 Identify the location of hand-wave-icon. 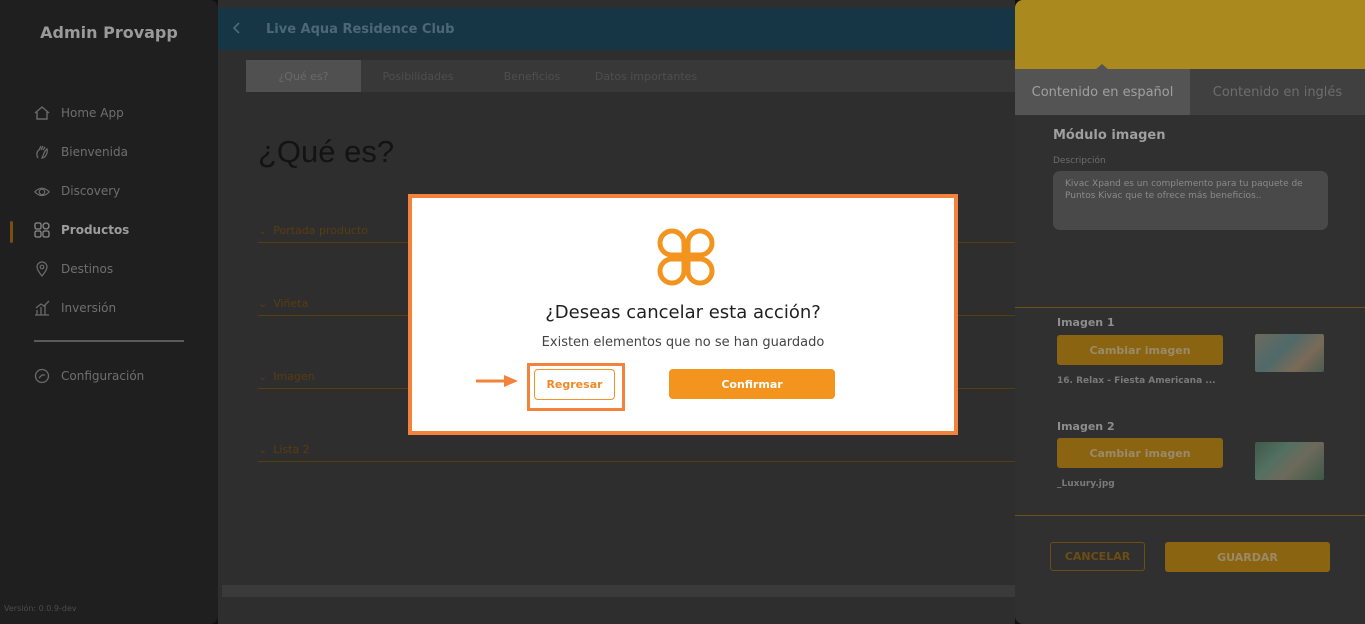
(42, 152).